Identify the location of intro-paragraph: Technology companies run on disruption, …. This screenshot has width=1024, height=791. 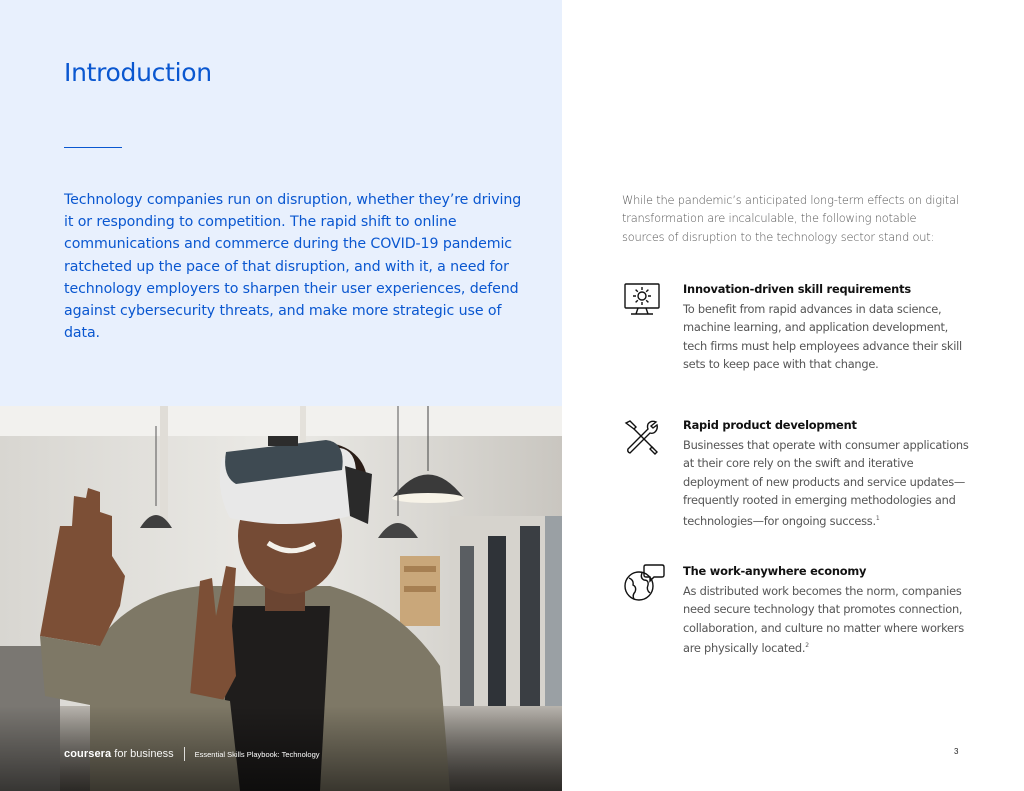
(293, 267).